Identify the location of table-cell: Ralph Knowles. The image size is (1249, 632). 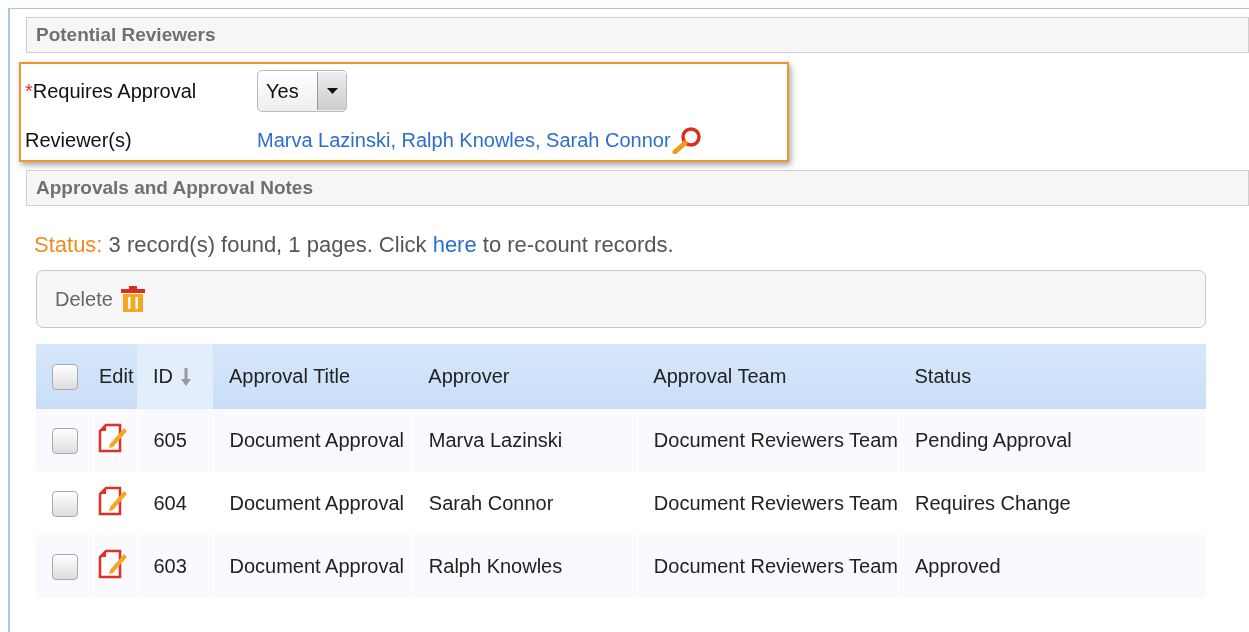
(525, 566).